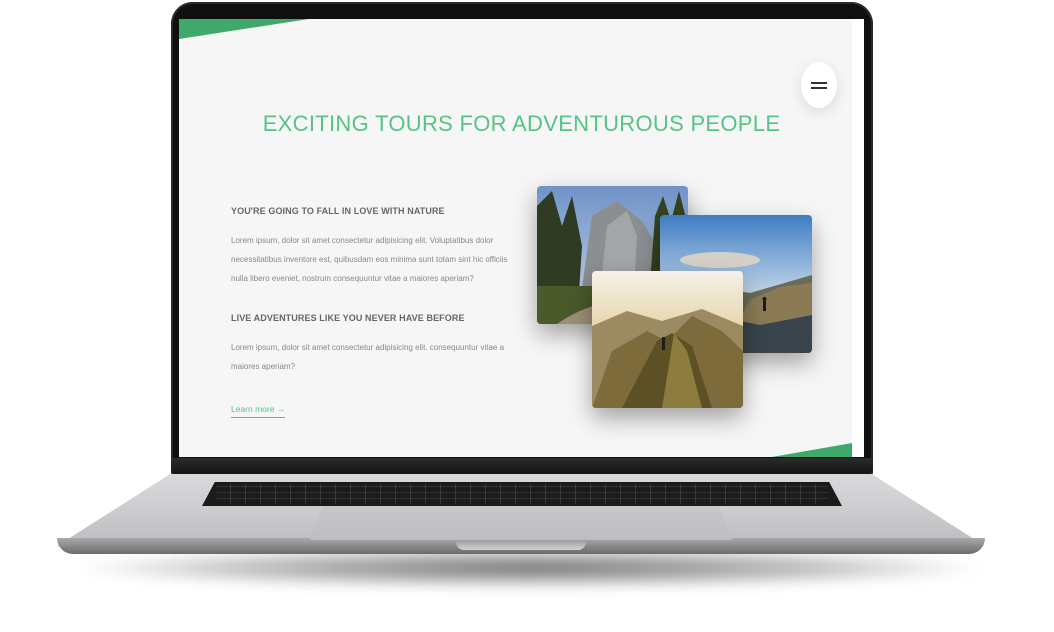  I want to click on page-headline: EXCITING TOURS FOR ADVENTUROUS PEOPLE, so click(521, 123).